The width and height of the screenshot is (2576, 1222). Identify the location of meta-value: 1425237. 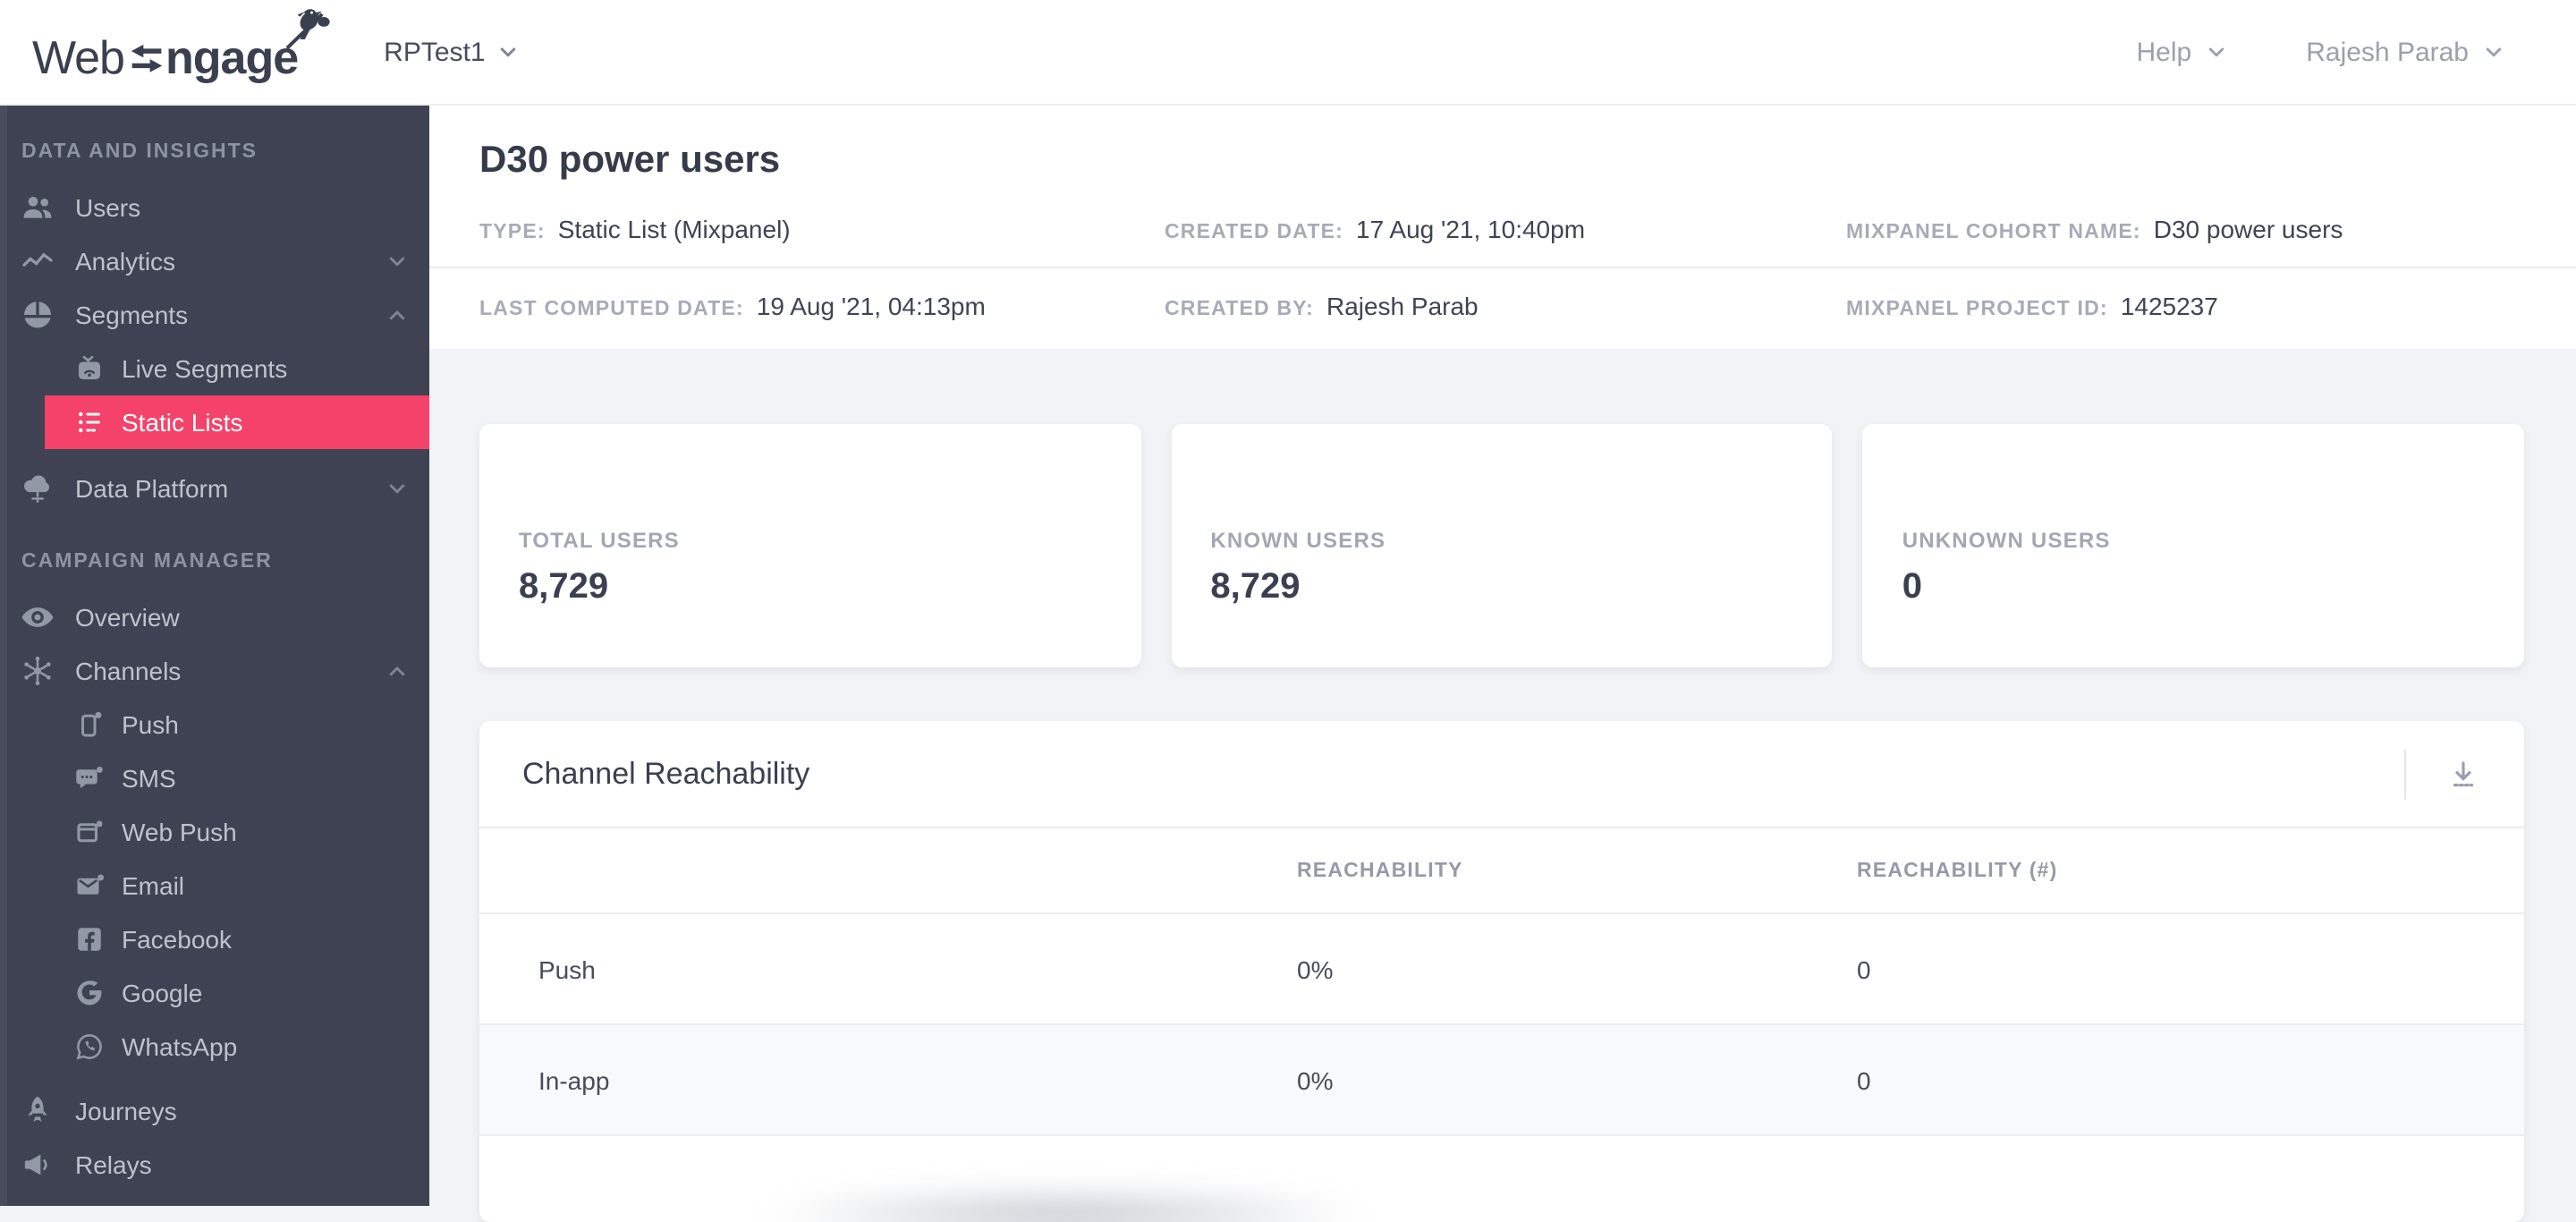
(2169, 306).